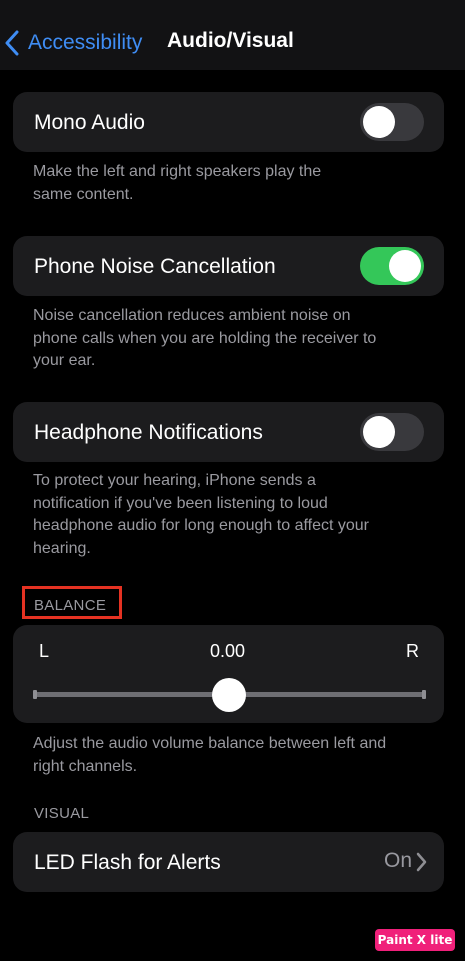  What do you see at coordinates (228, 862) in the screenshot?
I see `led-flash-row: LED Flash for Alerts` at bounding box center [228, 862].